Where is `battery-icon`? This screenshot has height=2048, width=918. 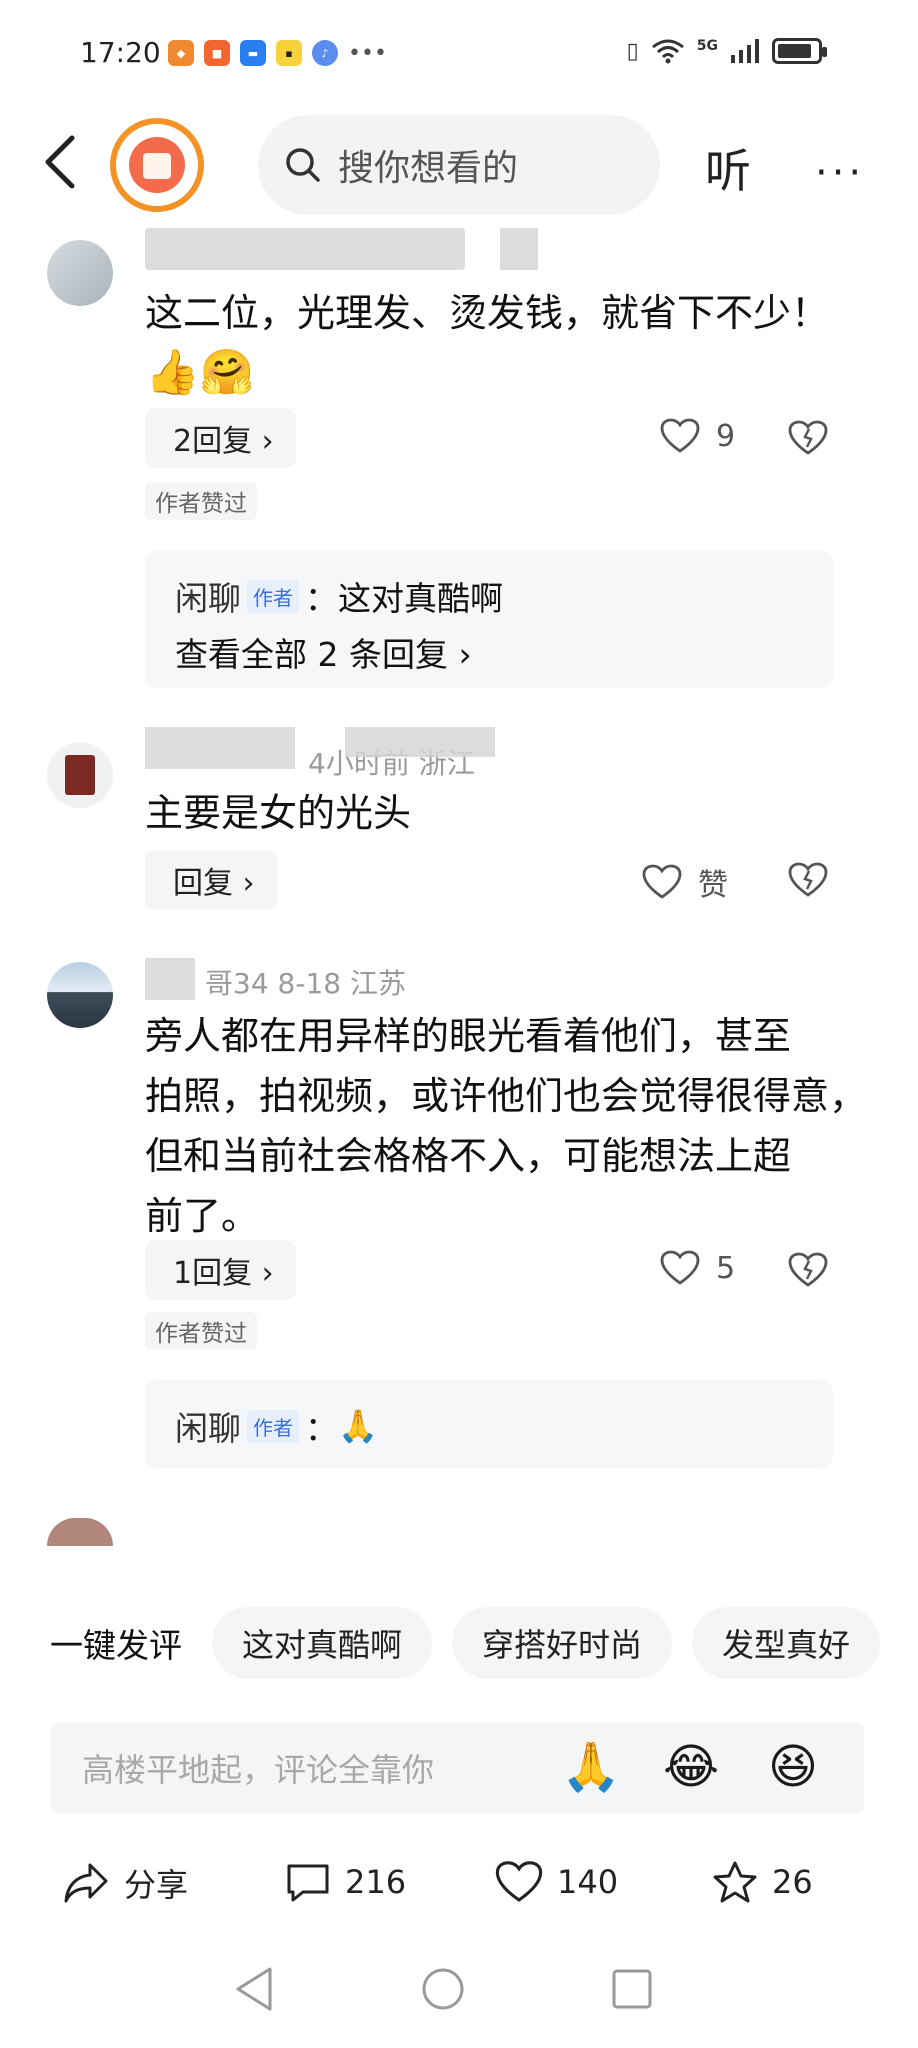
battery-icon is located at coordinates (799, 51).